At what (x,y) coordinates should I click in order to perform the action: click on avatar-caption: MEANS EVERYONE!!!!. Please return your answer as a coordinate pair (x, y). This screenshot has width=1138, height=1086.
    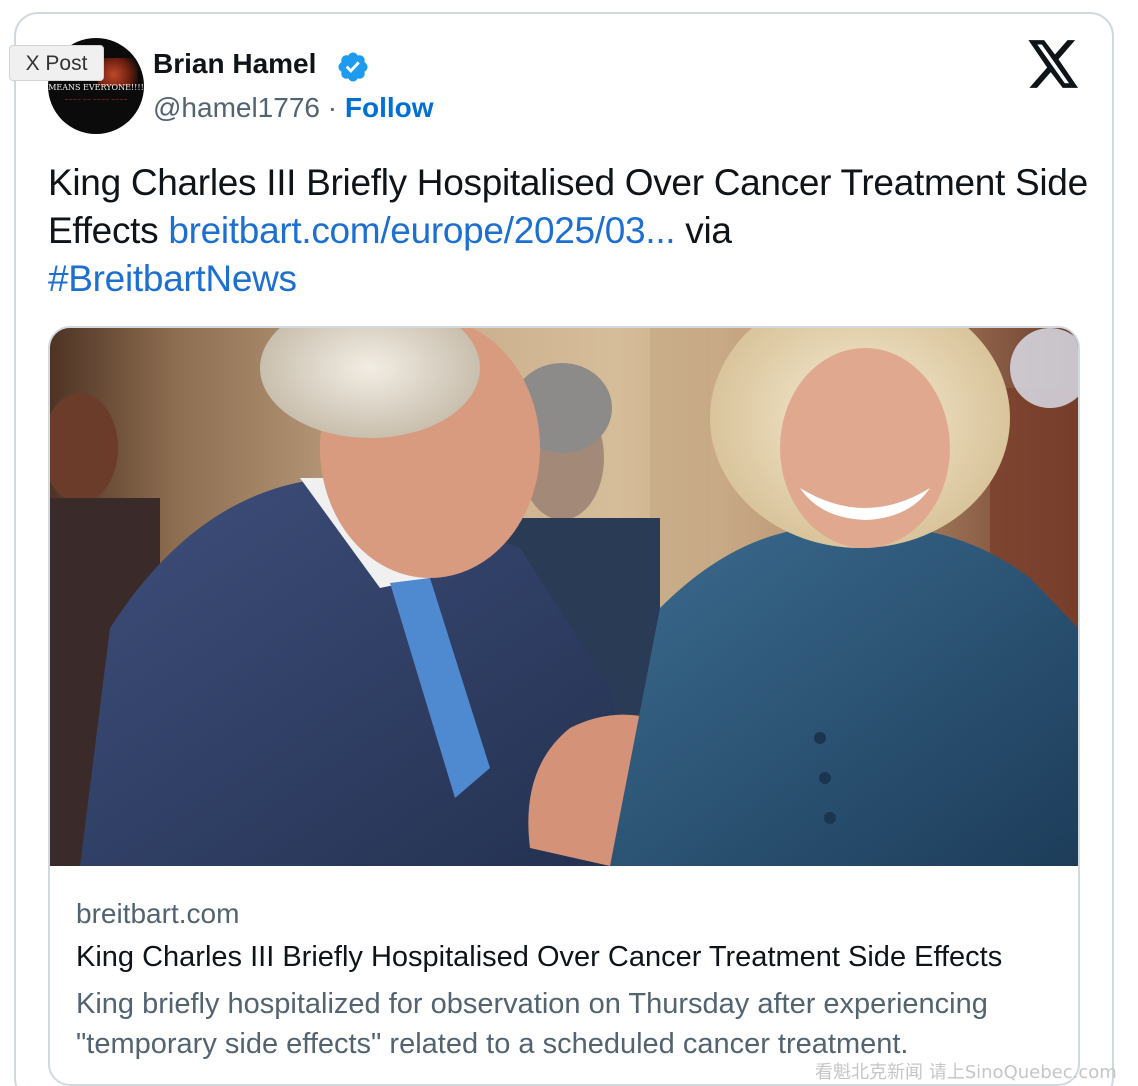
    Looking at the image, I should click on (96, 87).